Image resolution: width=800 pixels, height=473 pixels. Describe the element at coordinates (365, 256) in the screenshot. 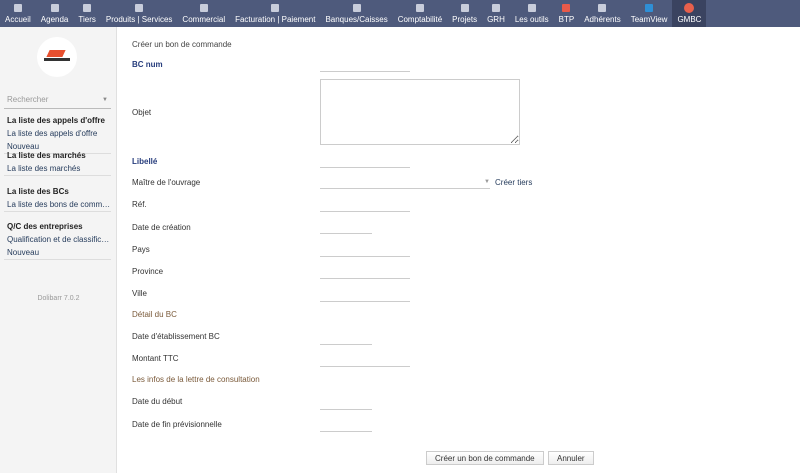

I see `pays-input` at that location.